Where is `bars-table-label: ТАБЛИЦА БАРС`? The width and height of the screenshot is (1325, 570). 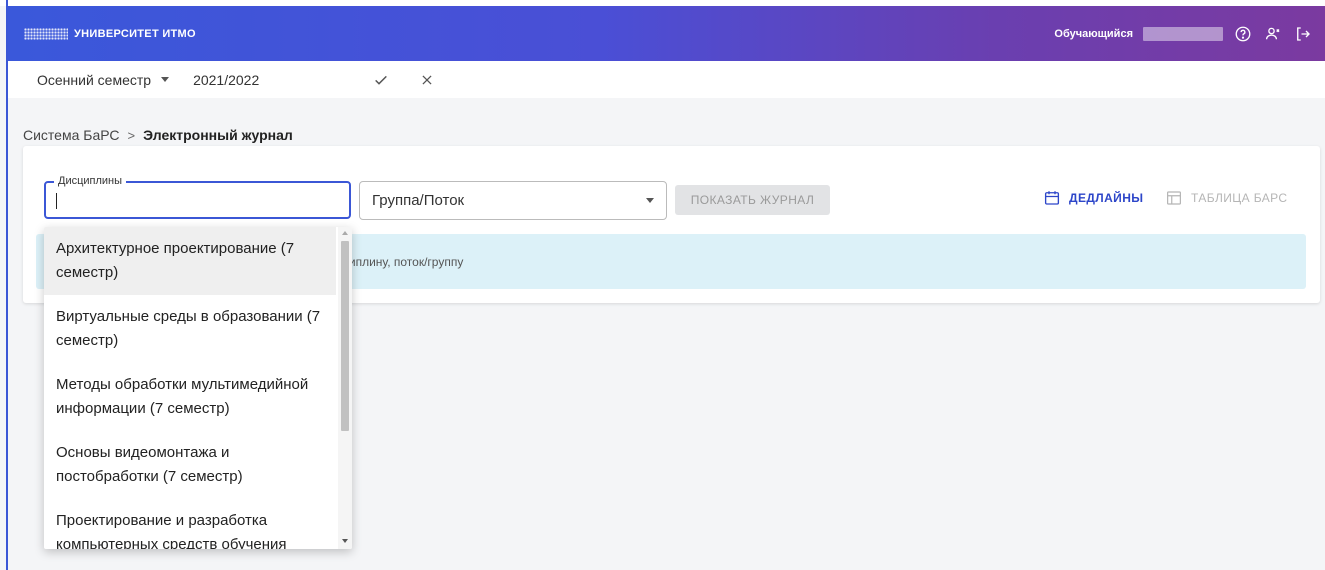
bars-table-label: ТАБЛИЦА БАРС is located at coordinates (1239, 198).